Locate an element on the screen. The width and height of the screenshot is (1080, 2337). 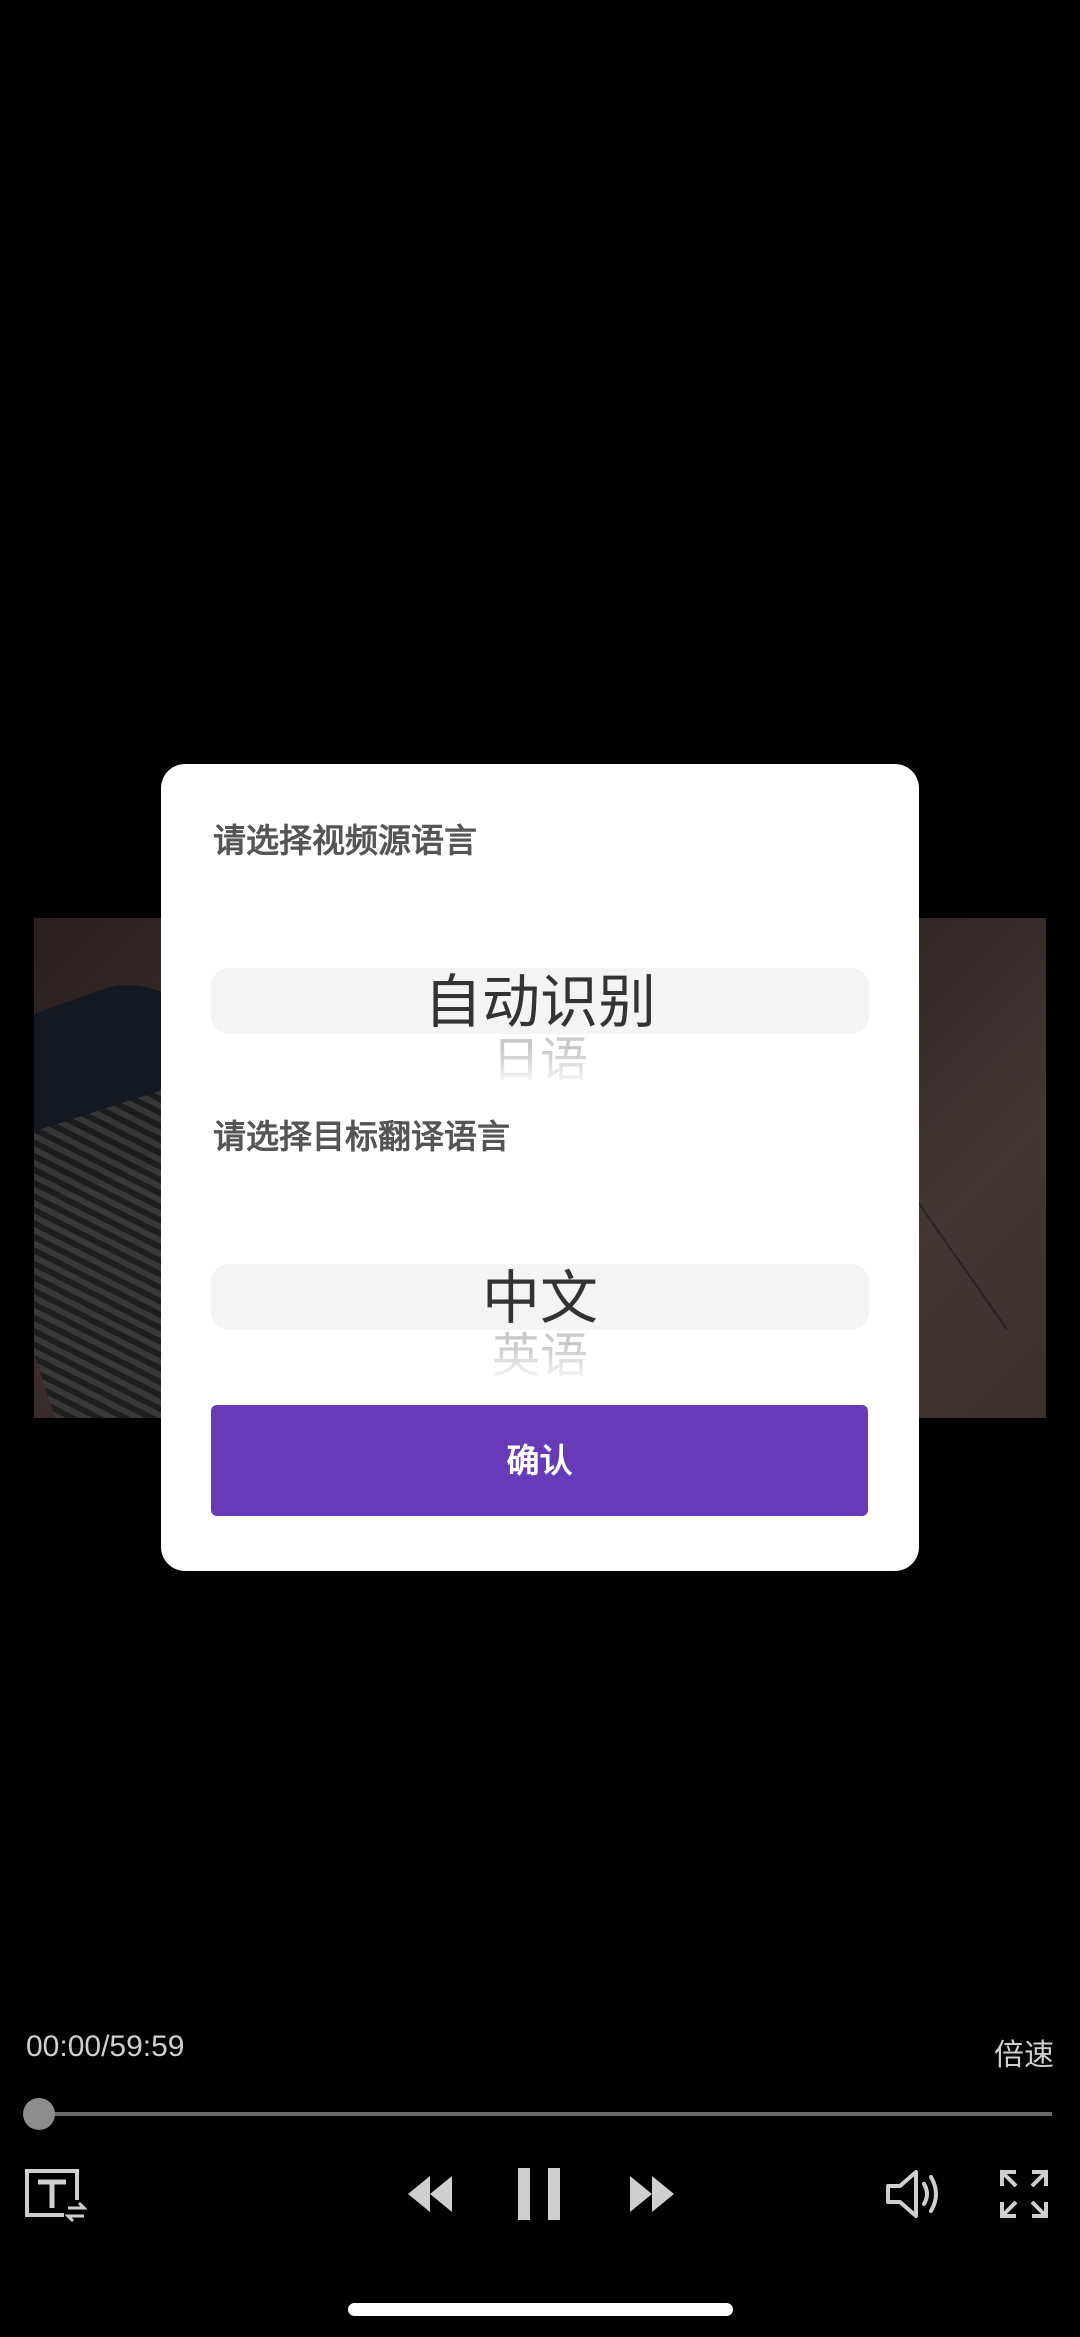
target-language-picker: 中文 英语 is located at coordinates (540, 1307).